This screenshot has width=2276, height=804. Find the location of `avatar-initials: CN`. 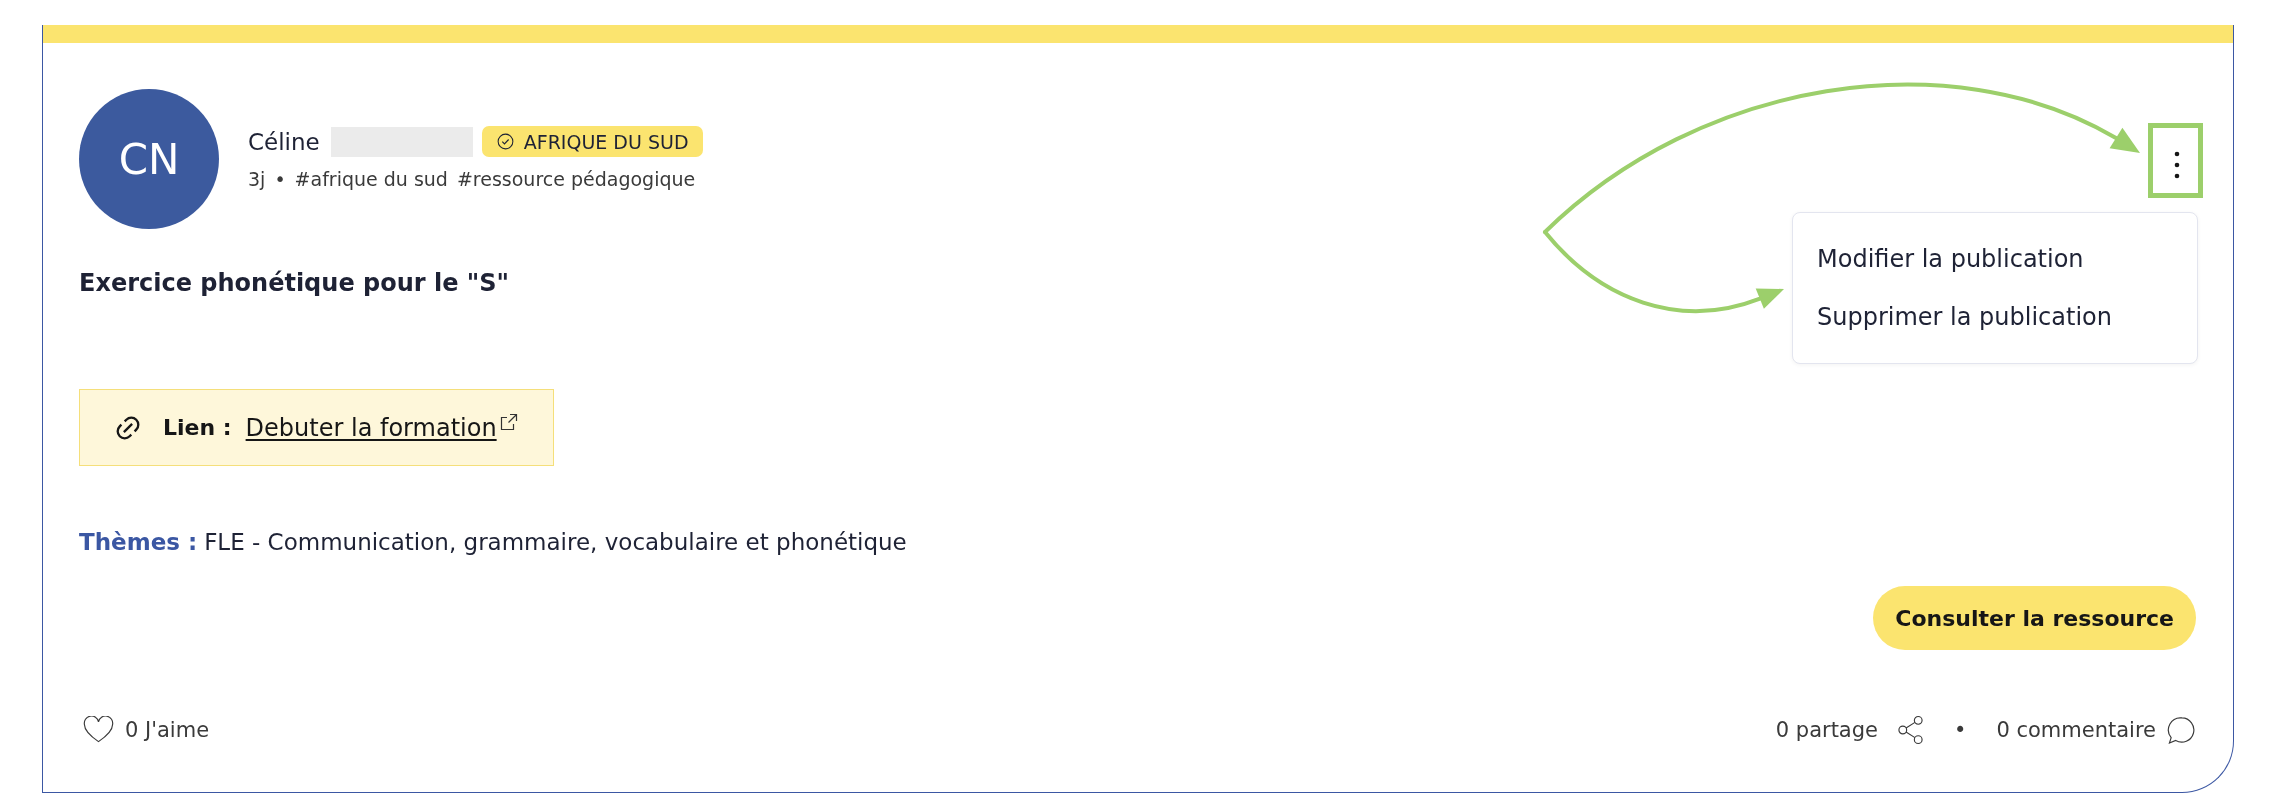

avatar-initials: CN is located at coordinates (149, 159).